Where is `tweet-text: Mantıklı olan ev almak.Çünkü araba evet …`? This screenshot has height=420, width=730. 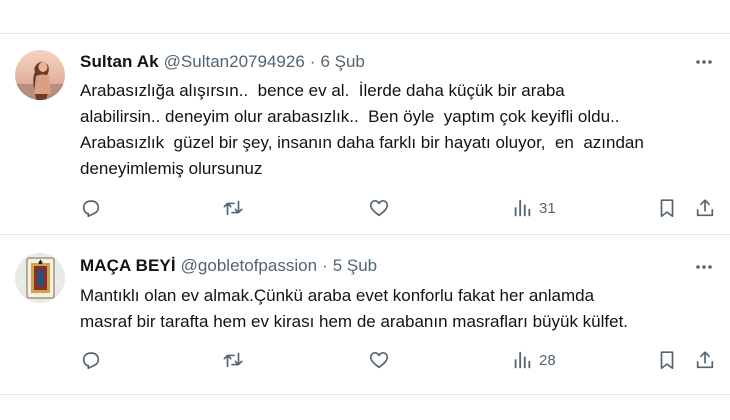
tweet-text: Mantıklı olan ev almak.Çünkü araba evet … is located at coordinates (400, 309).